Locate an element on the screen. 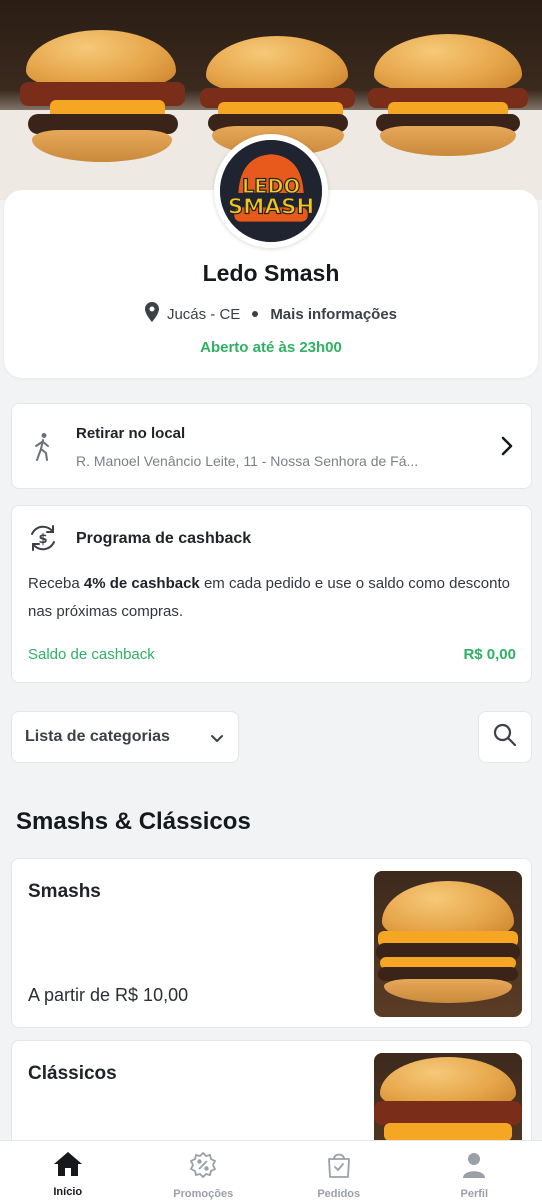 Image resolution: width=542 pixels, height=1202 pixels. category-list-dropdown: Lista de categorias is located at coordinates (125, 737).